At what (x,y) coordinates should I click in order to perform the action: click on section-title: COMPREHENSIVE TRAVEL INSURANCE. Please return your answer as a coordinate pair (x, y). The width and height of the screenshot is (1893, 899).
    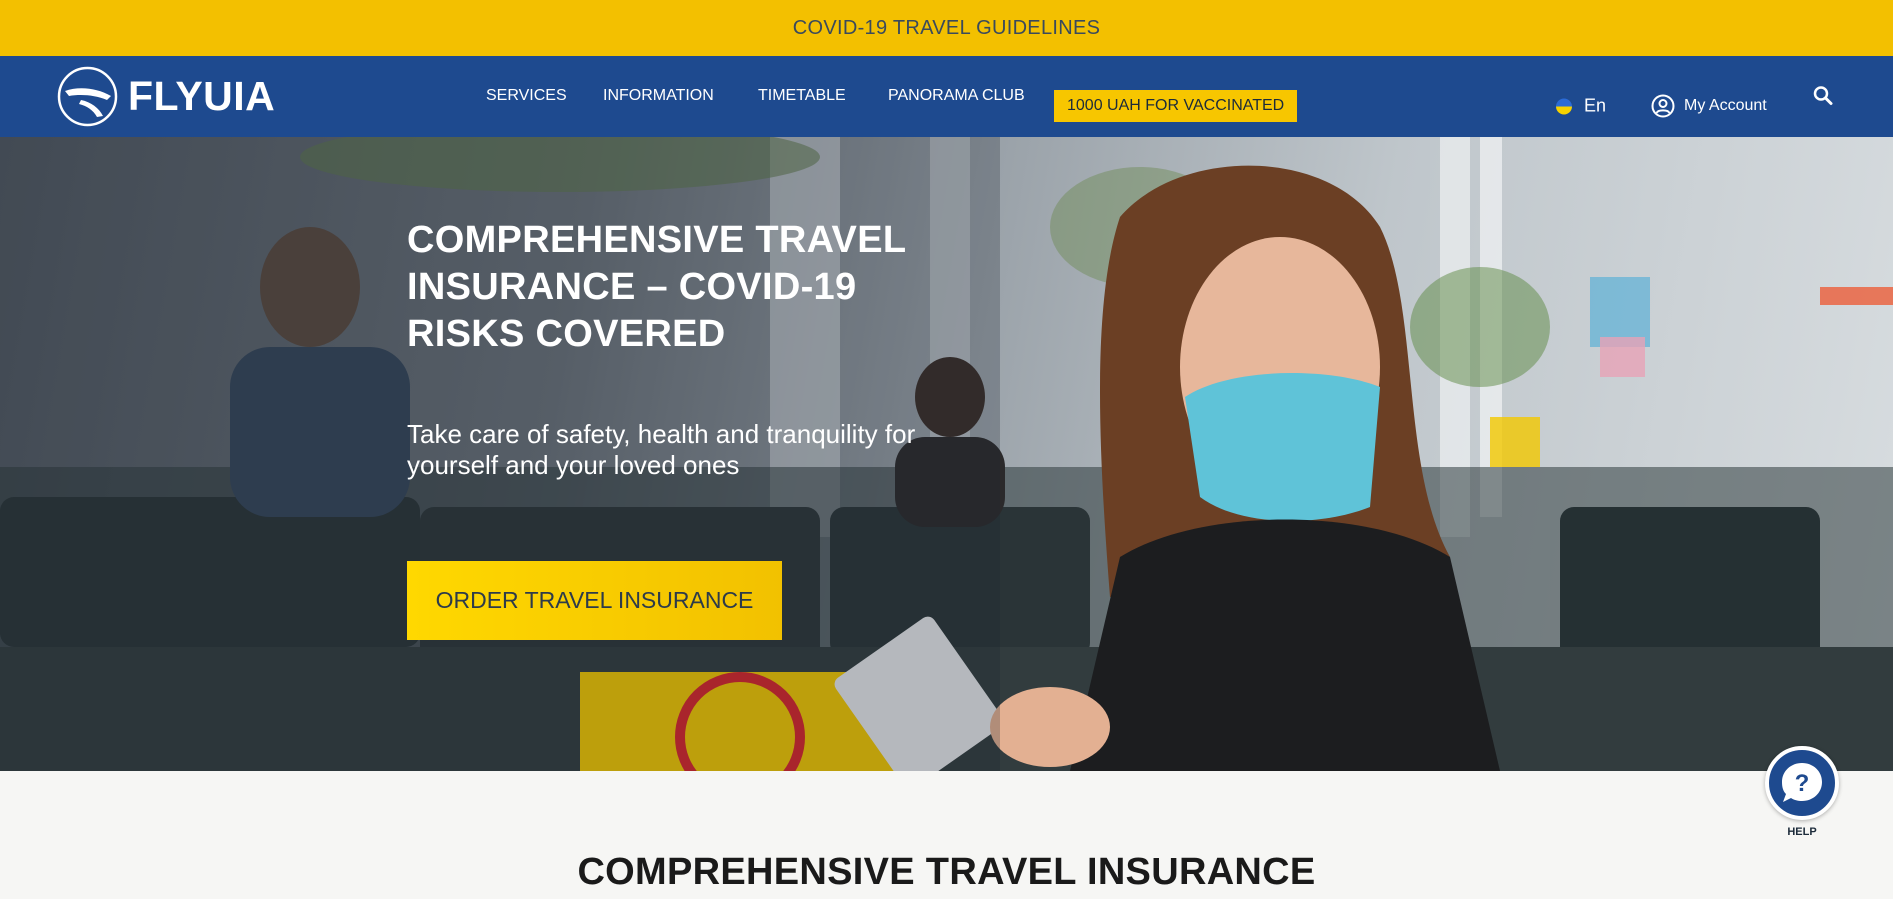
    Looking at the image, I should click on (946, 872).